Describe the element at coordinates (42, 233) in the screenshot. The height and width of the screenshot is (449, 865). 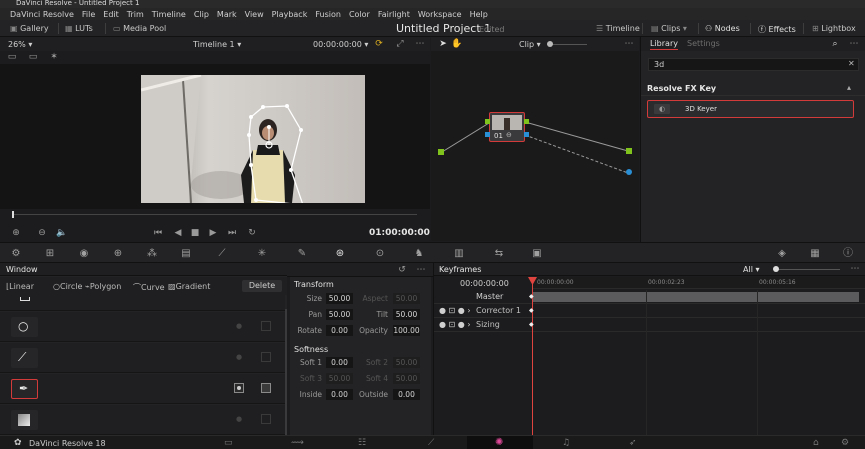
I see `gang-icon: ⊖` at that location.